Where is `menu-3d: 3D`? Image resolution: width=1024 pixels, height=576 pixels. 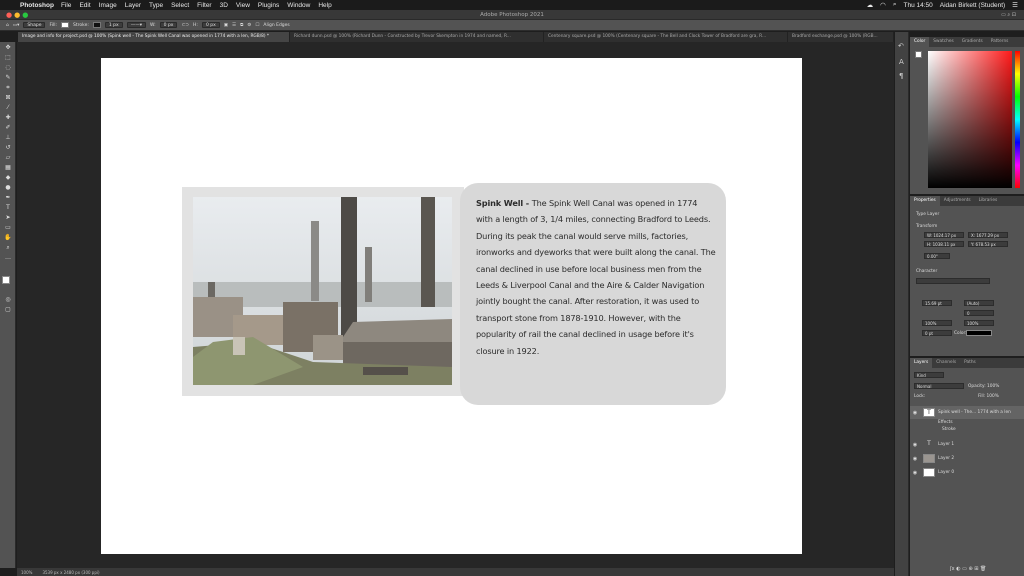 menu-3d: 3D is located at coordinates (224, 5).